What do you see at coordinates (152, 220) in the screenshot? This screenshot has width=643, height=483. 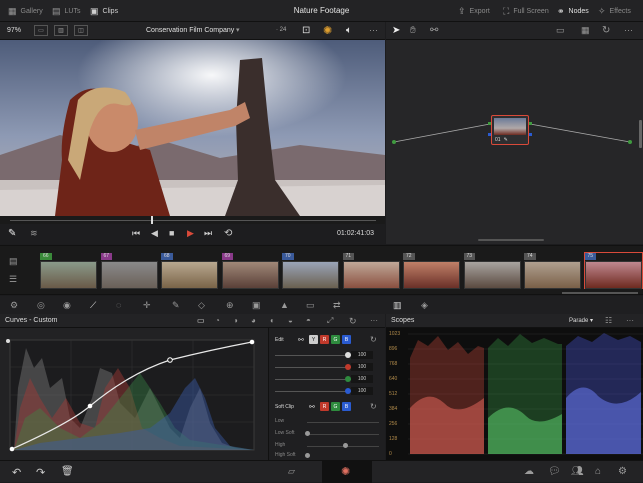 I see `playhead` at bounding box center [152, 220].